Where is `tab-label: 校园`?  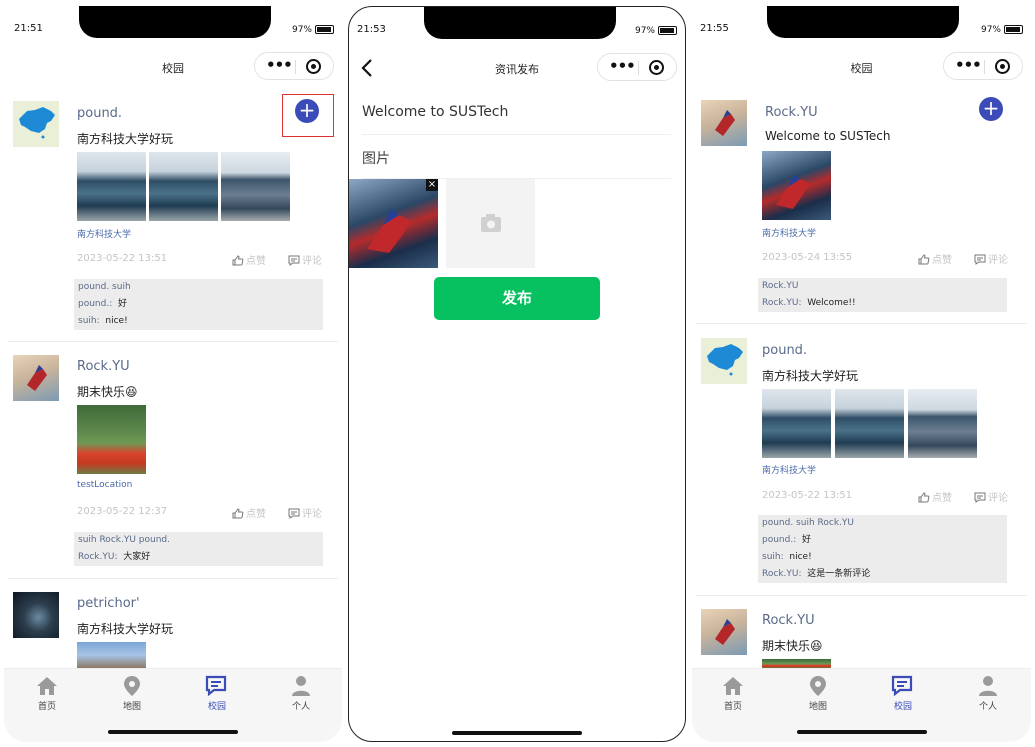
tab-label: 校园 is located at coordinates (902, 707).